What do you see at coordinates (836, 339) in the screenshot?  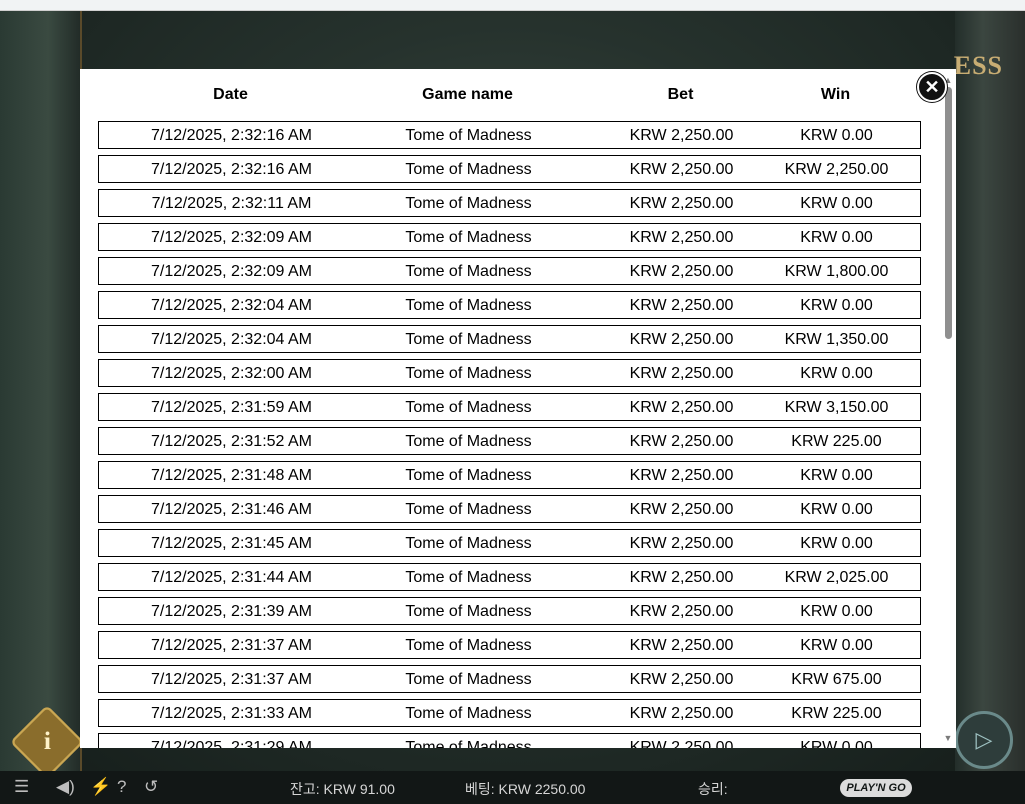 I see `cell-win: KRW 1,350.00` at bounding box center [836, 339].